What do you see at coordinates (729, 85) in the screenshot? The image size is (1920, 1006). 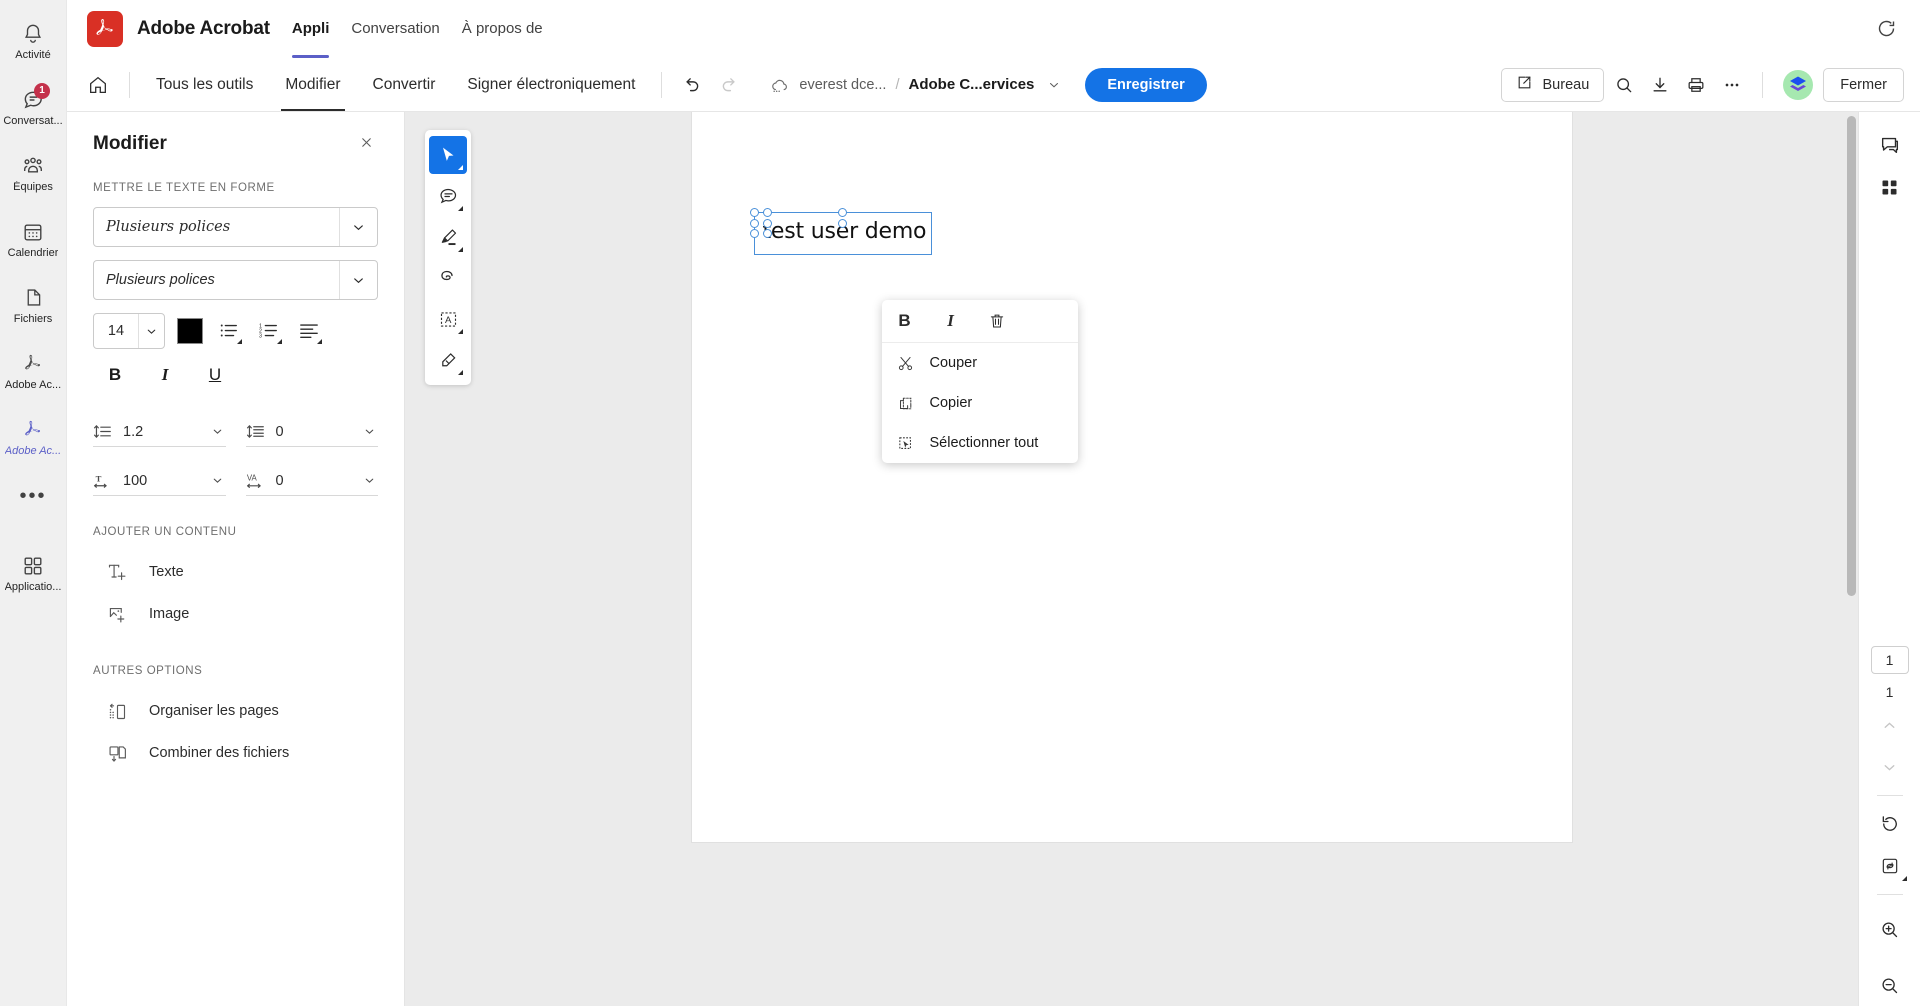 I see `redo-icon` at bounding box center [729, 85].